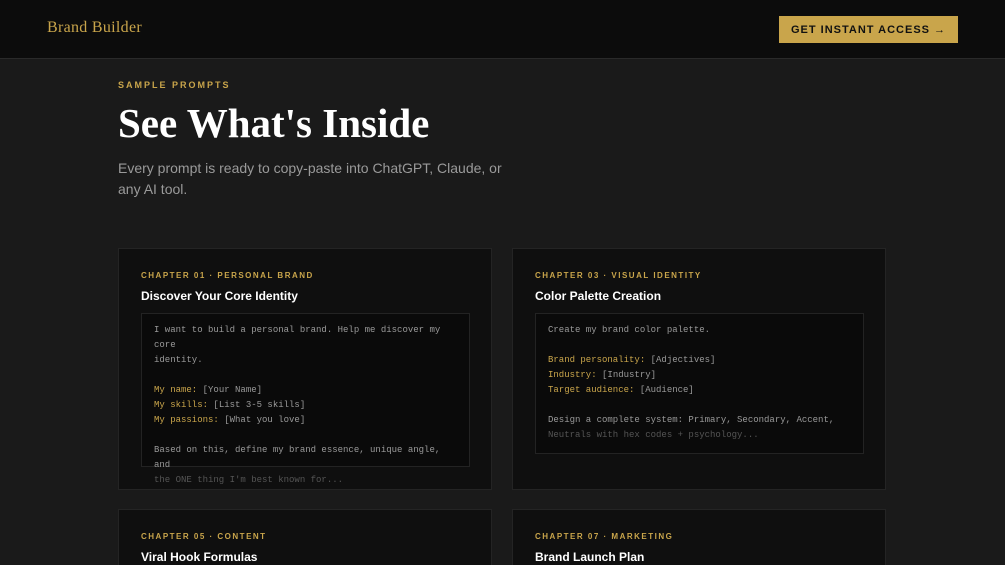 This screenshot has height=565, width=1005. I want to click on prompt-line: Create my brand color palette., so click(629, 330).